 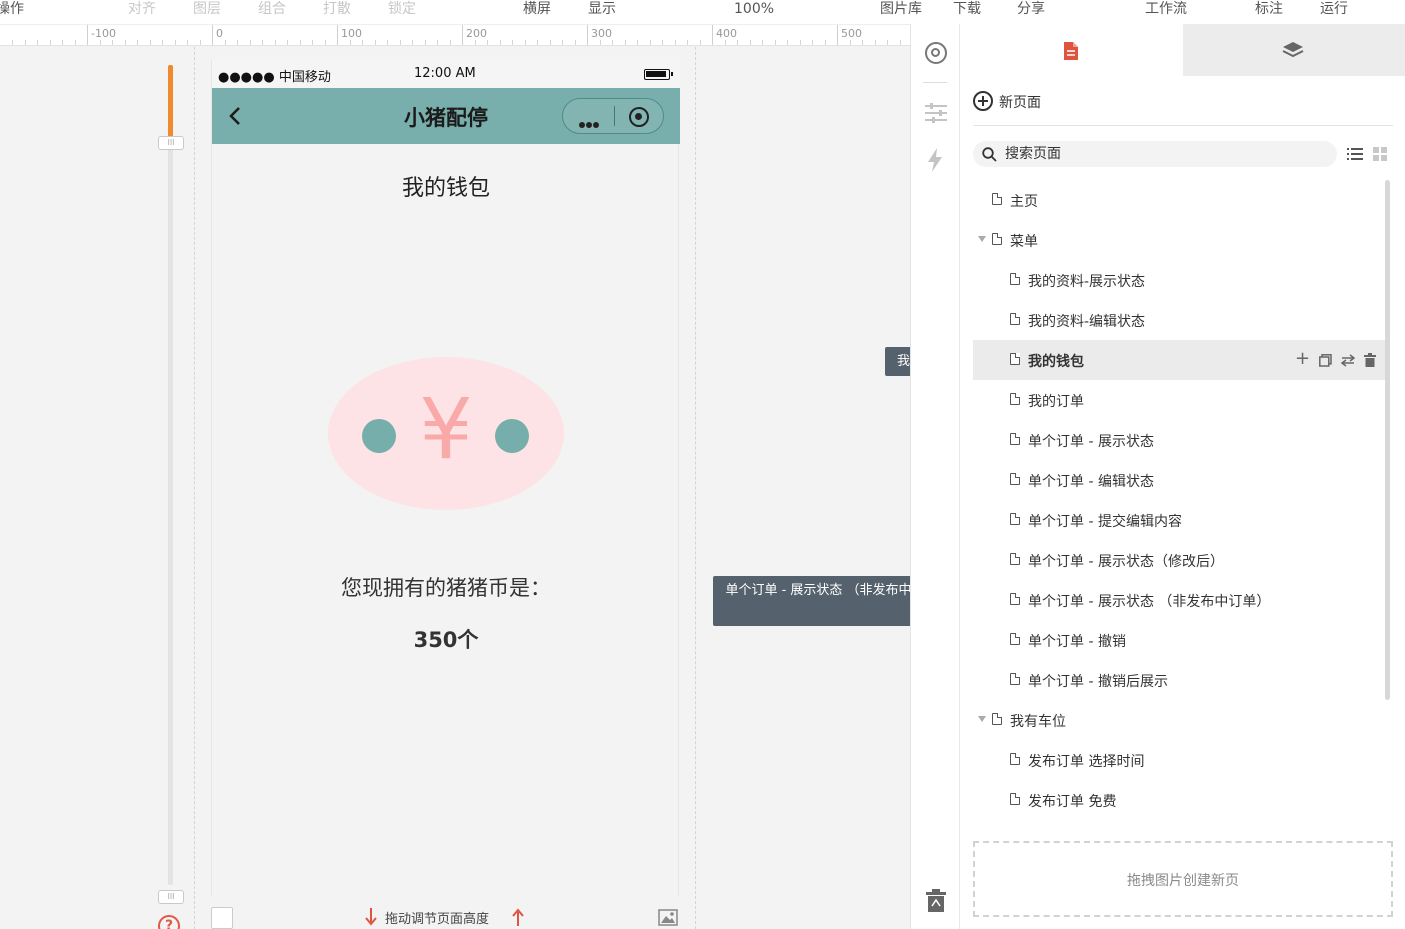 I want to click on horizontal-ruler: -100 0 100 200 300 400 500, so click(x=455, y=35).